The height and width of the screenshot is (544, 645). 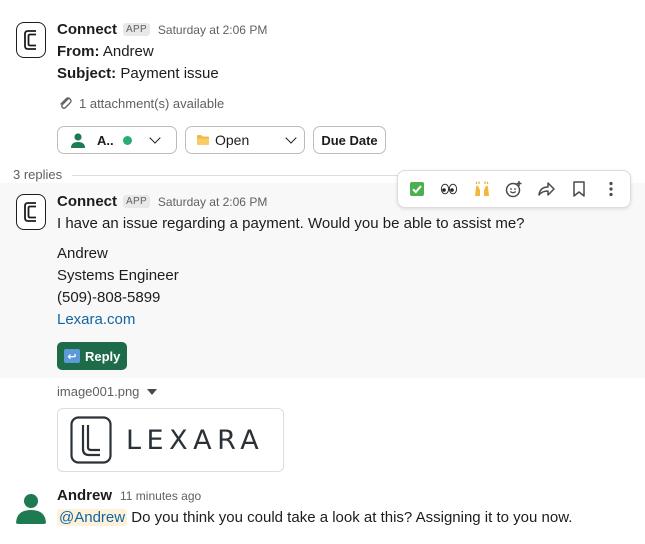 I want to click on website-link: Lexara.com, so click(x=96, y=320).